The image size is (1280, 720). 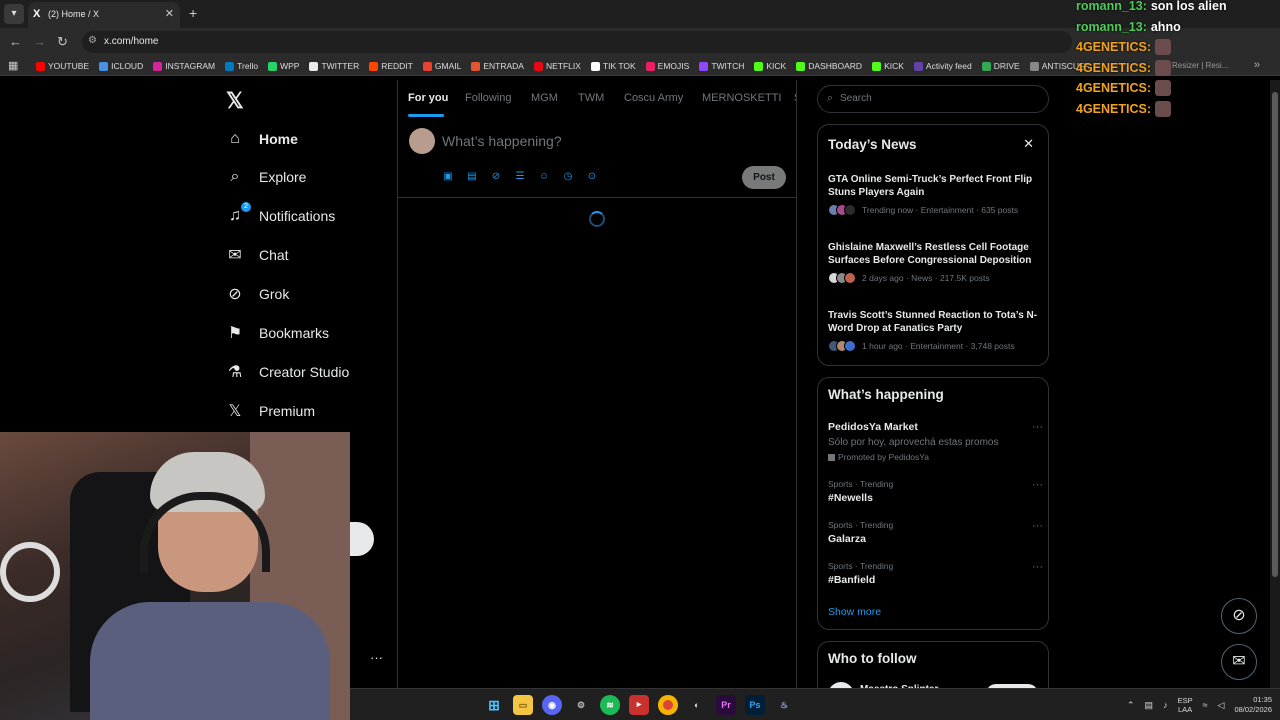 What do you see at coordinates (610, 705) in the screenshot?
I see `spotify-icon: ≋` at bounding box center [610, 705].